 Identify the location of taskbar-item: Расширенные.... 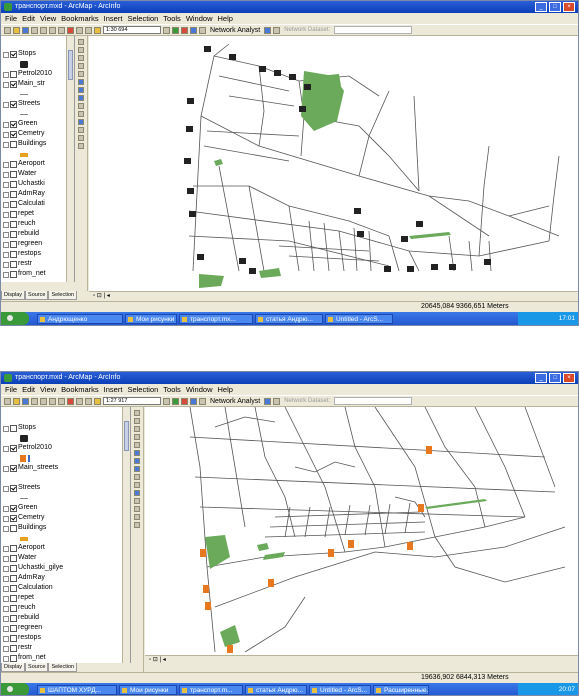
(401, 689).